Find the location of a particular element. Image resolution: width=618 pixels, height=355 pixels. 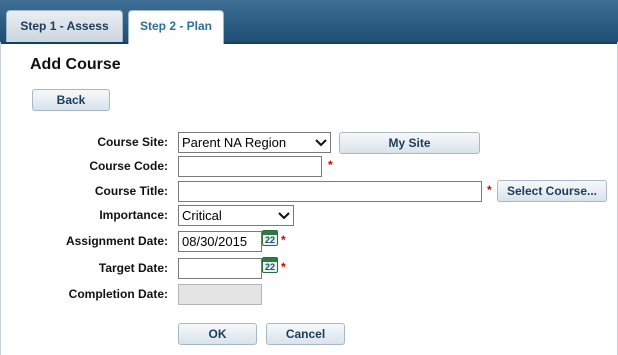

back-button: Back is located at coordinates (71, 100).